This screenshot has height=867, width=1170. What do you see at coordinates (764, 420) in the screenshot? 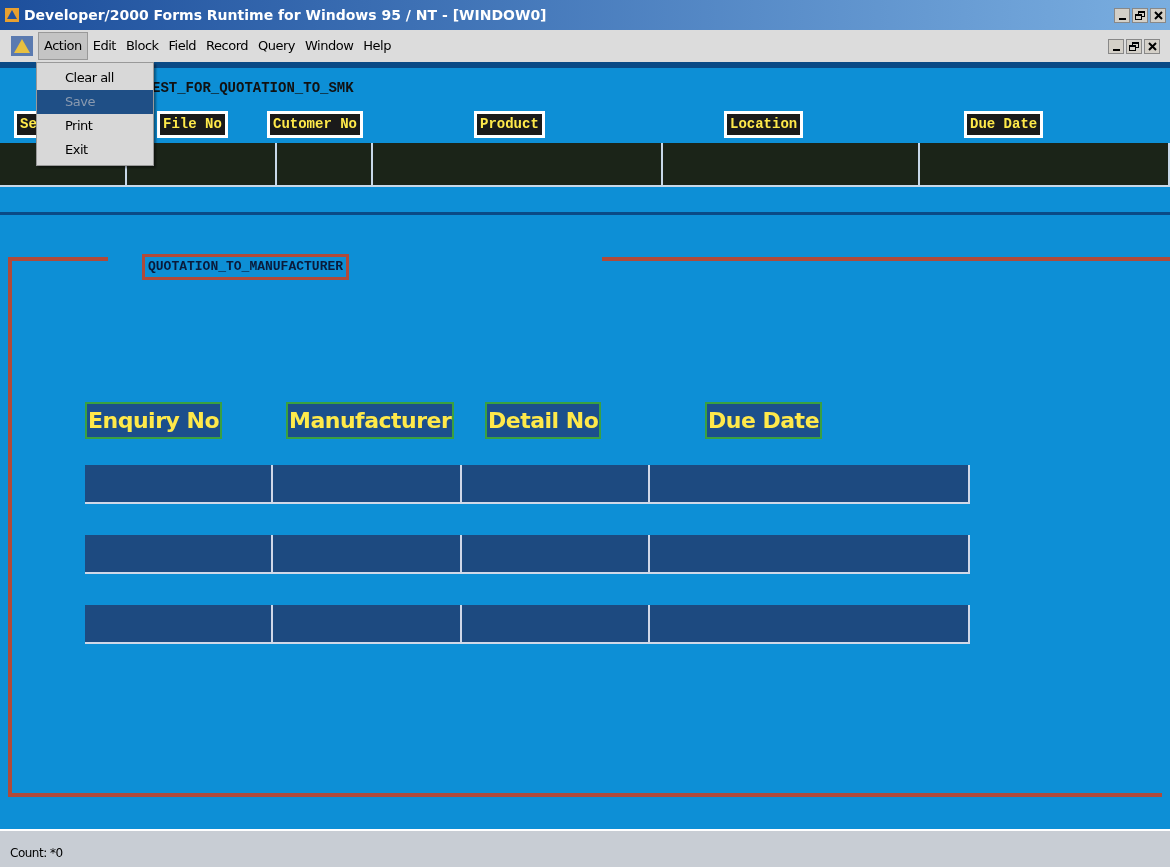
I see `column-label: Due Date` at bounding box center [764, 420].